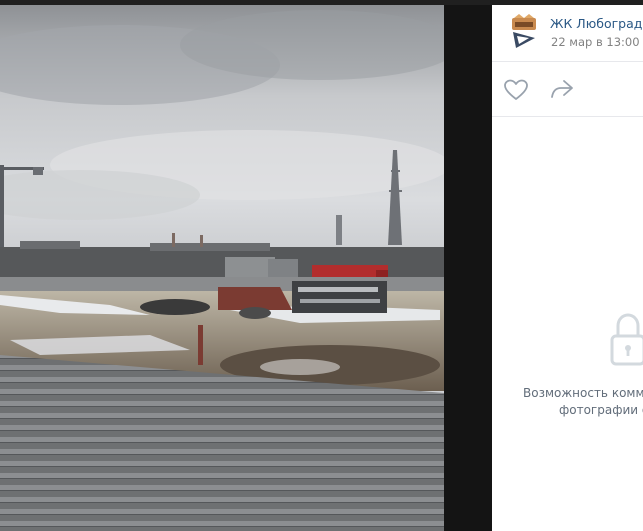 The height and width of the screenshot is (531, 643). I want to click on author-name-link: ЖК Любоград, so click(596, 23).